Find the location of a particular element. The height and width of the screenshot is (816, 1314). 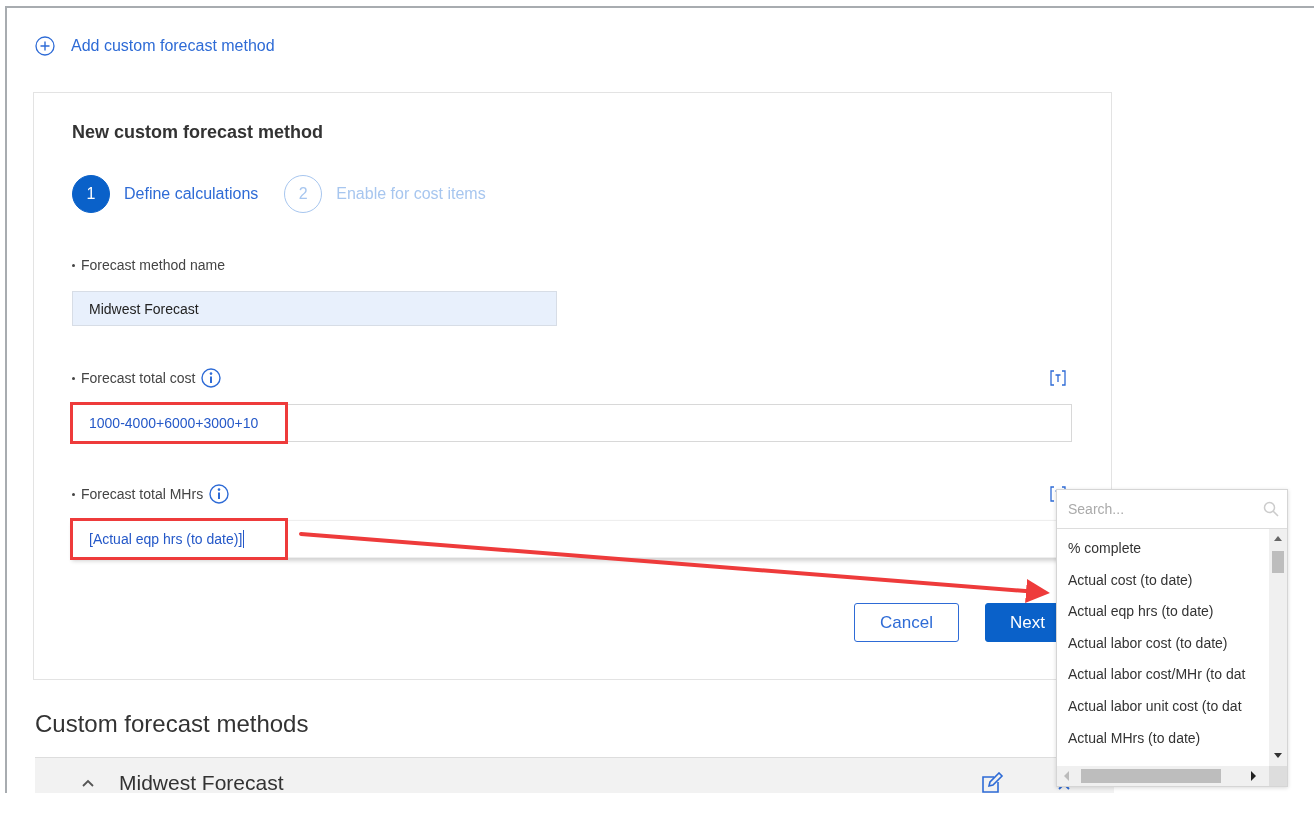

section-heading: Custom forecast methods is located at coordinates (172, 724).